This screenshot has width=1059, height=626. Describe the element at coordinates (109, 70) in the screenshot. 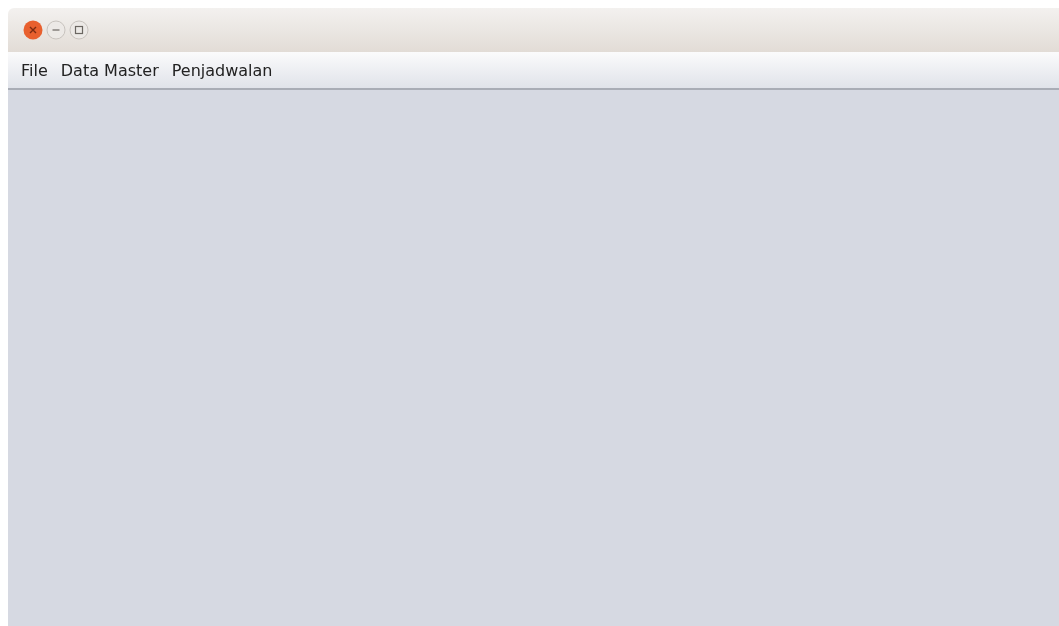

I see `menu-item: Data Master` at that location.